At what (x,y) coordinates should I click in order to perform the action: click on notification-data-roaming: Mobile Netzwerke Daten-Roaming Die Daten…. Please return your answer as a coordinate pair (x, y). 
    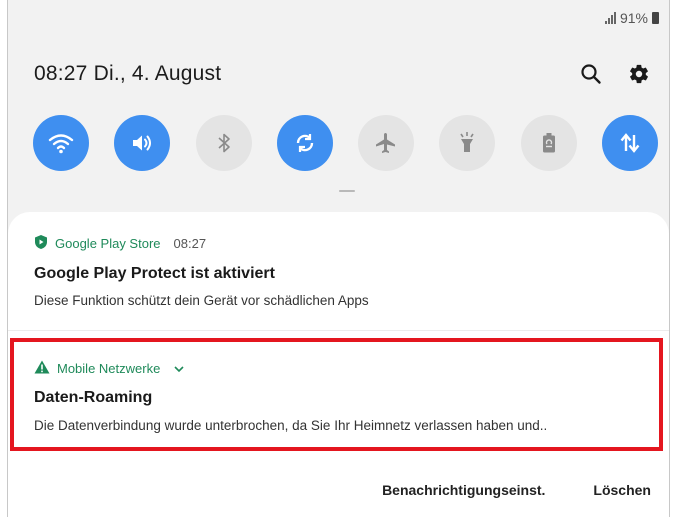
    Looking at the image, I should click on (342, 396).